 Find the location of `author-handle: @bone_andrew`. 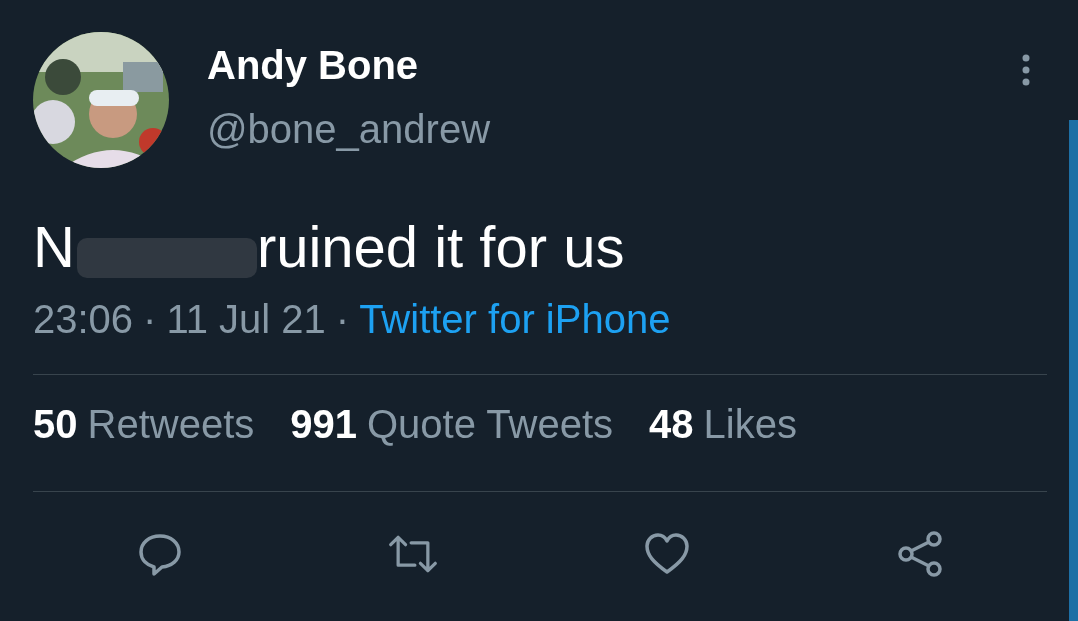

author-handle: @bone_andrew is located at coordinates (349, 129).